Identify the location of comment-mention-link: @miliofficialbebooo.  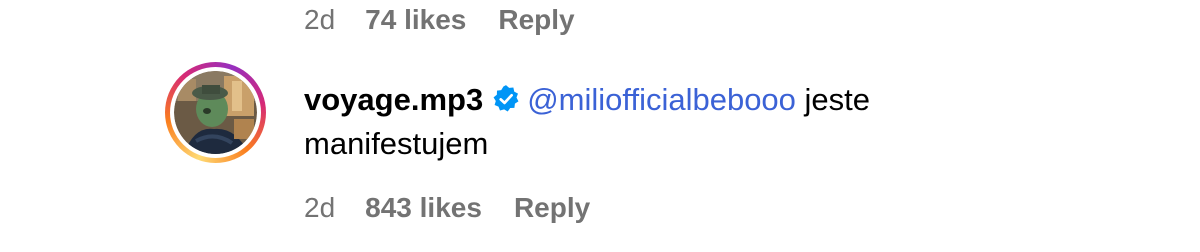
(661, 99).